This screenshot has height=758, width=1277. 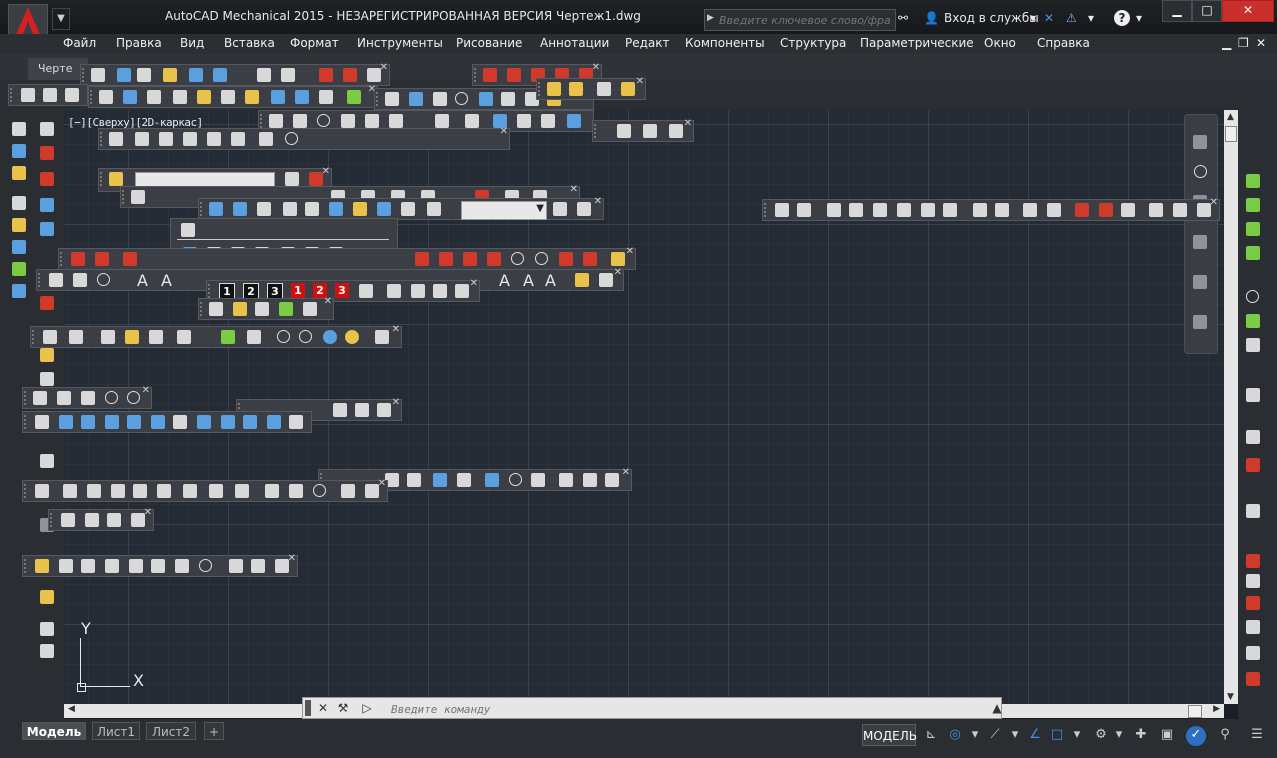 What do you see at coordinates (1177, 11) in the screenshot?
I see `minimize-button: ▁` at bounding box center [1177, 11].